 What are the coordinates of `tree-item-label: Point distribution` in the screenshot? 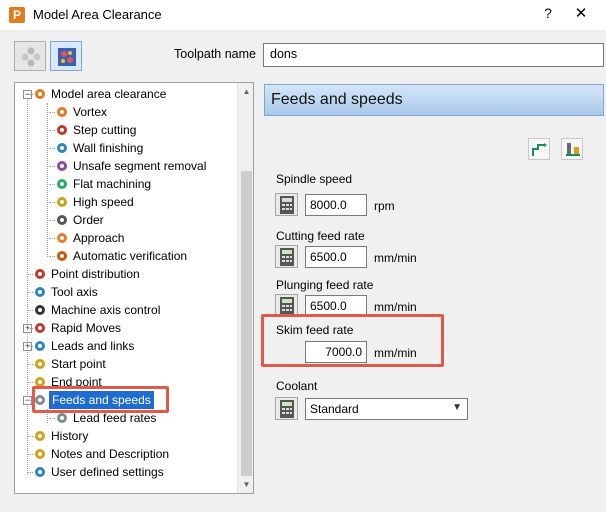 It's located at (95, 274).